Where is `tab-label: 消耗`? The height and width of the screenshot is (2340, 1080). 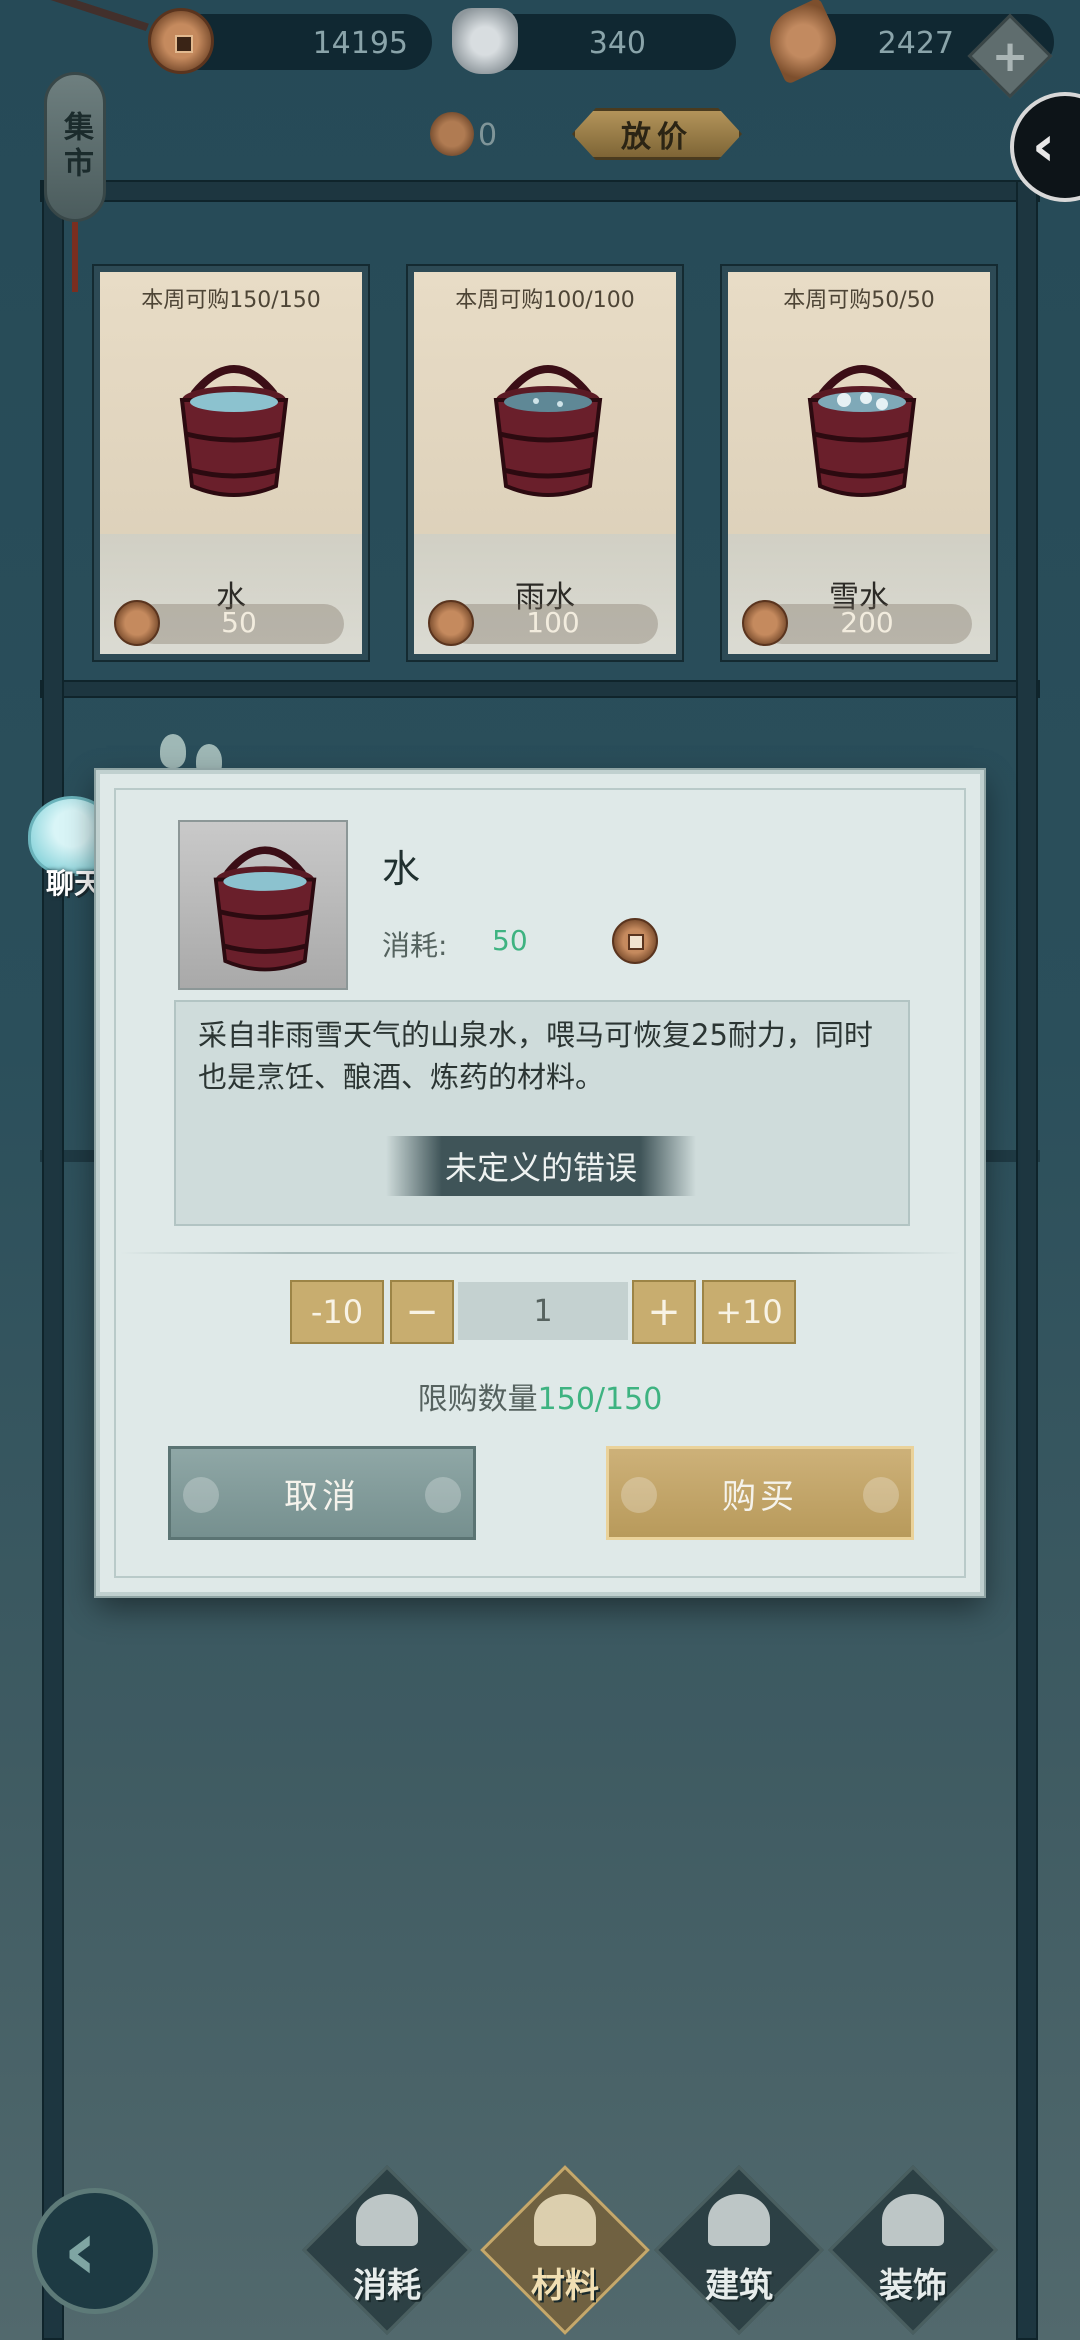
tab-label: 消耗 is located at coordinates (387, 2286).